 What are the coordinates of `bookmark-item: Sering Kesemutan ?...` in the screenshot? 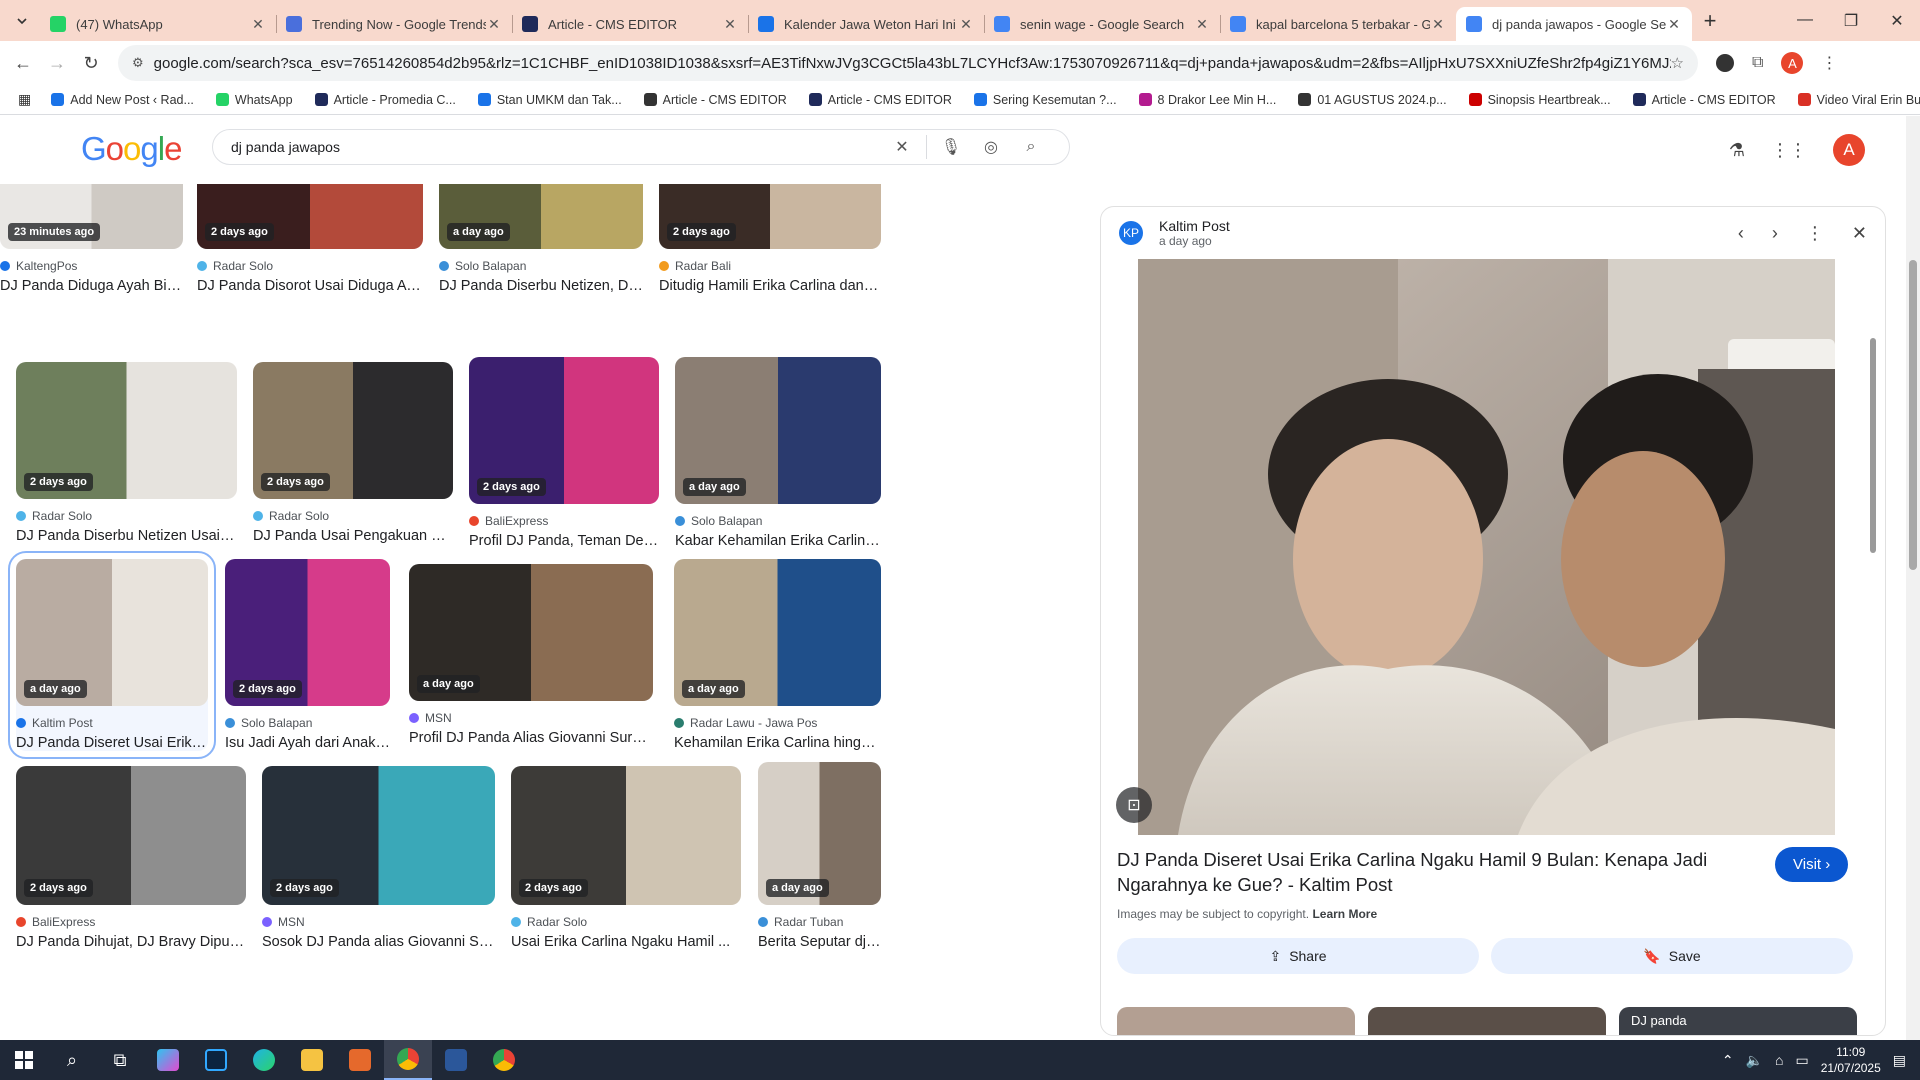 It's located at (1045, 100).